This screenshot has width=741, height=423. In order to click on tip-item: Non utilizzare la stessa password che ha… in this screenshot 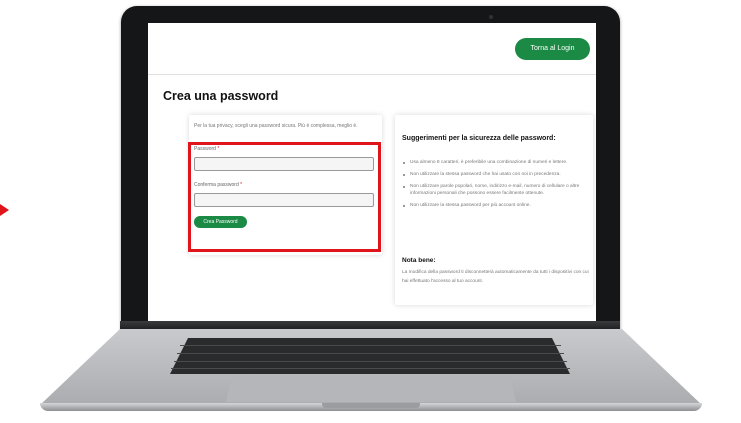, I will do `click(495, 174)`.